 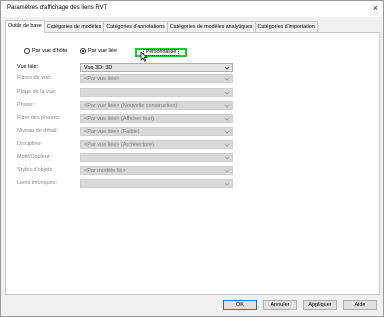 I want to click on field-object-styles: Styles d'objets: <Par modèle lié>, so click(x=125, y=170).